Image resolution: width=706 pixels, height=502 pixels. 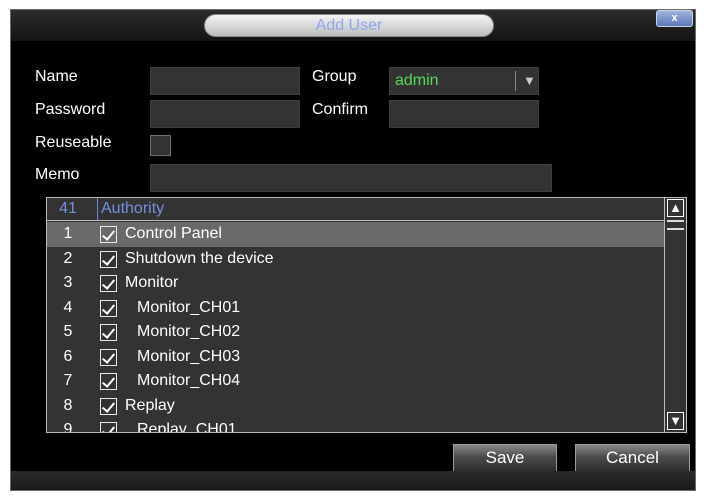 What do you see at coordinates (160, 145) in the screenshot?
I see `reuseable-checkbox` at bounding box center [160, 145].